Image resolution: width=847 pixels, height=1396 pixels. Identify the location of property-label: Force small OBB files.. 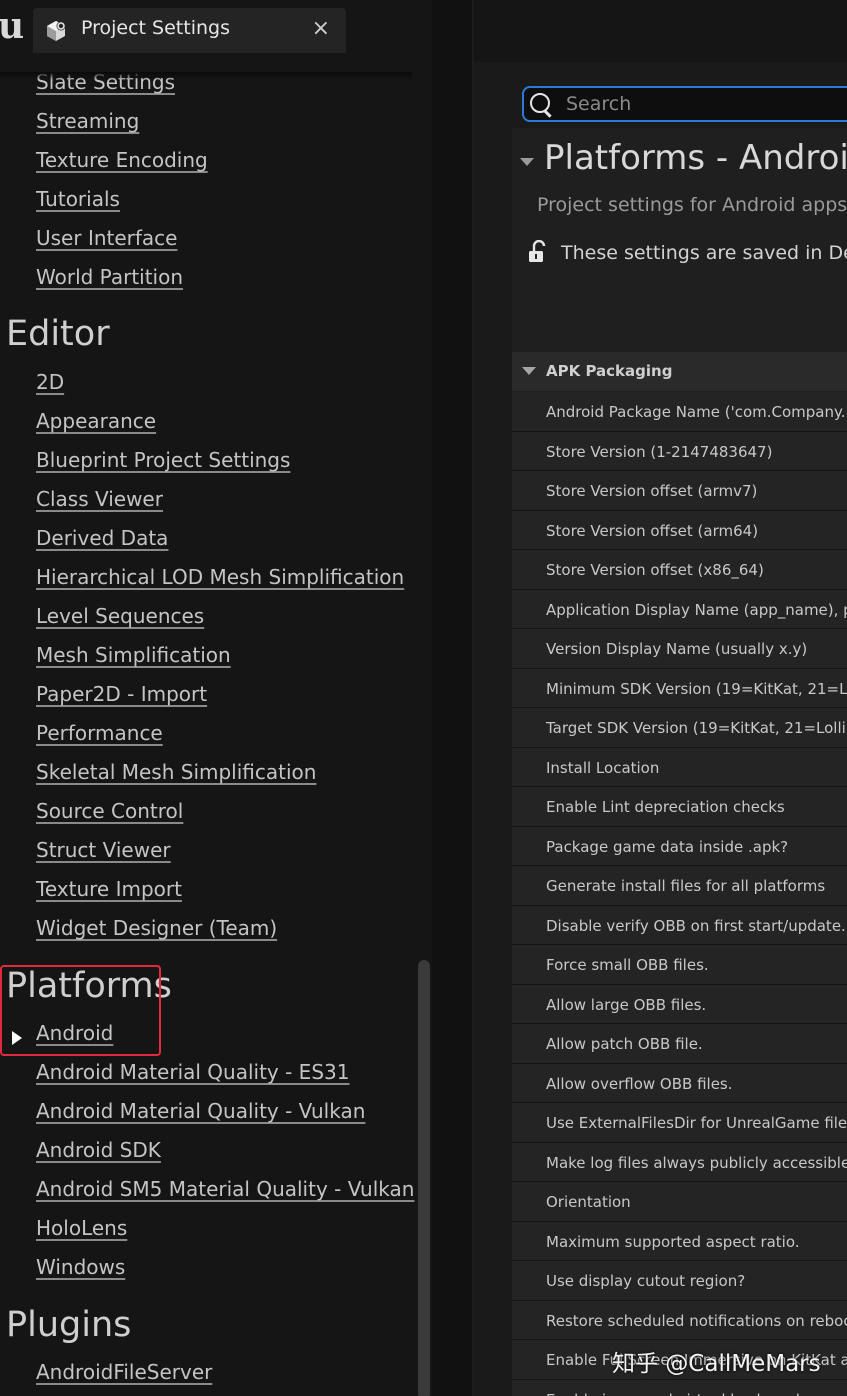
(627, 965).